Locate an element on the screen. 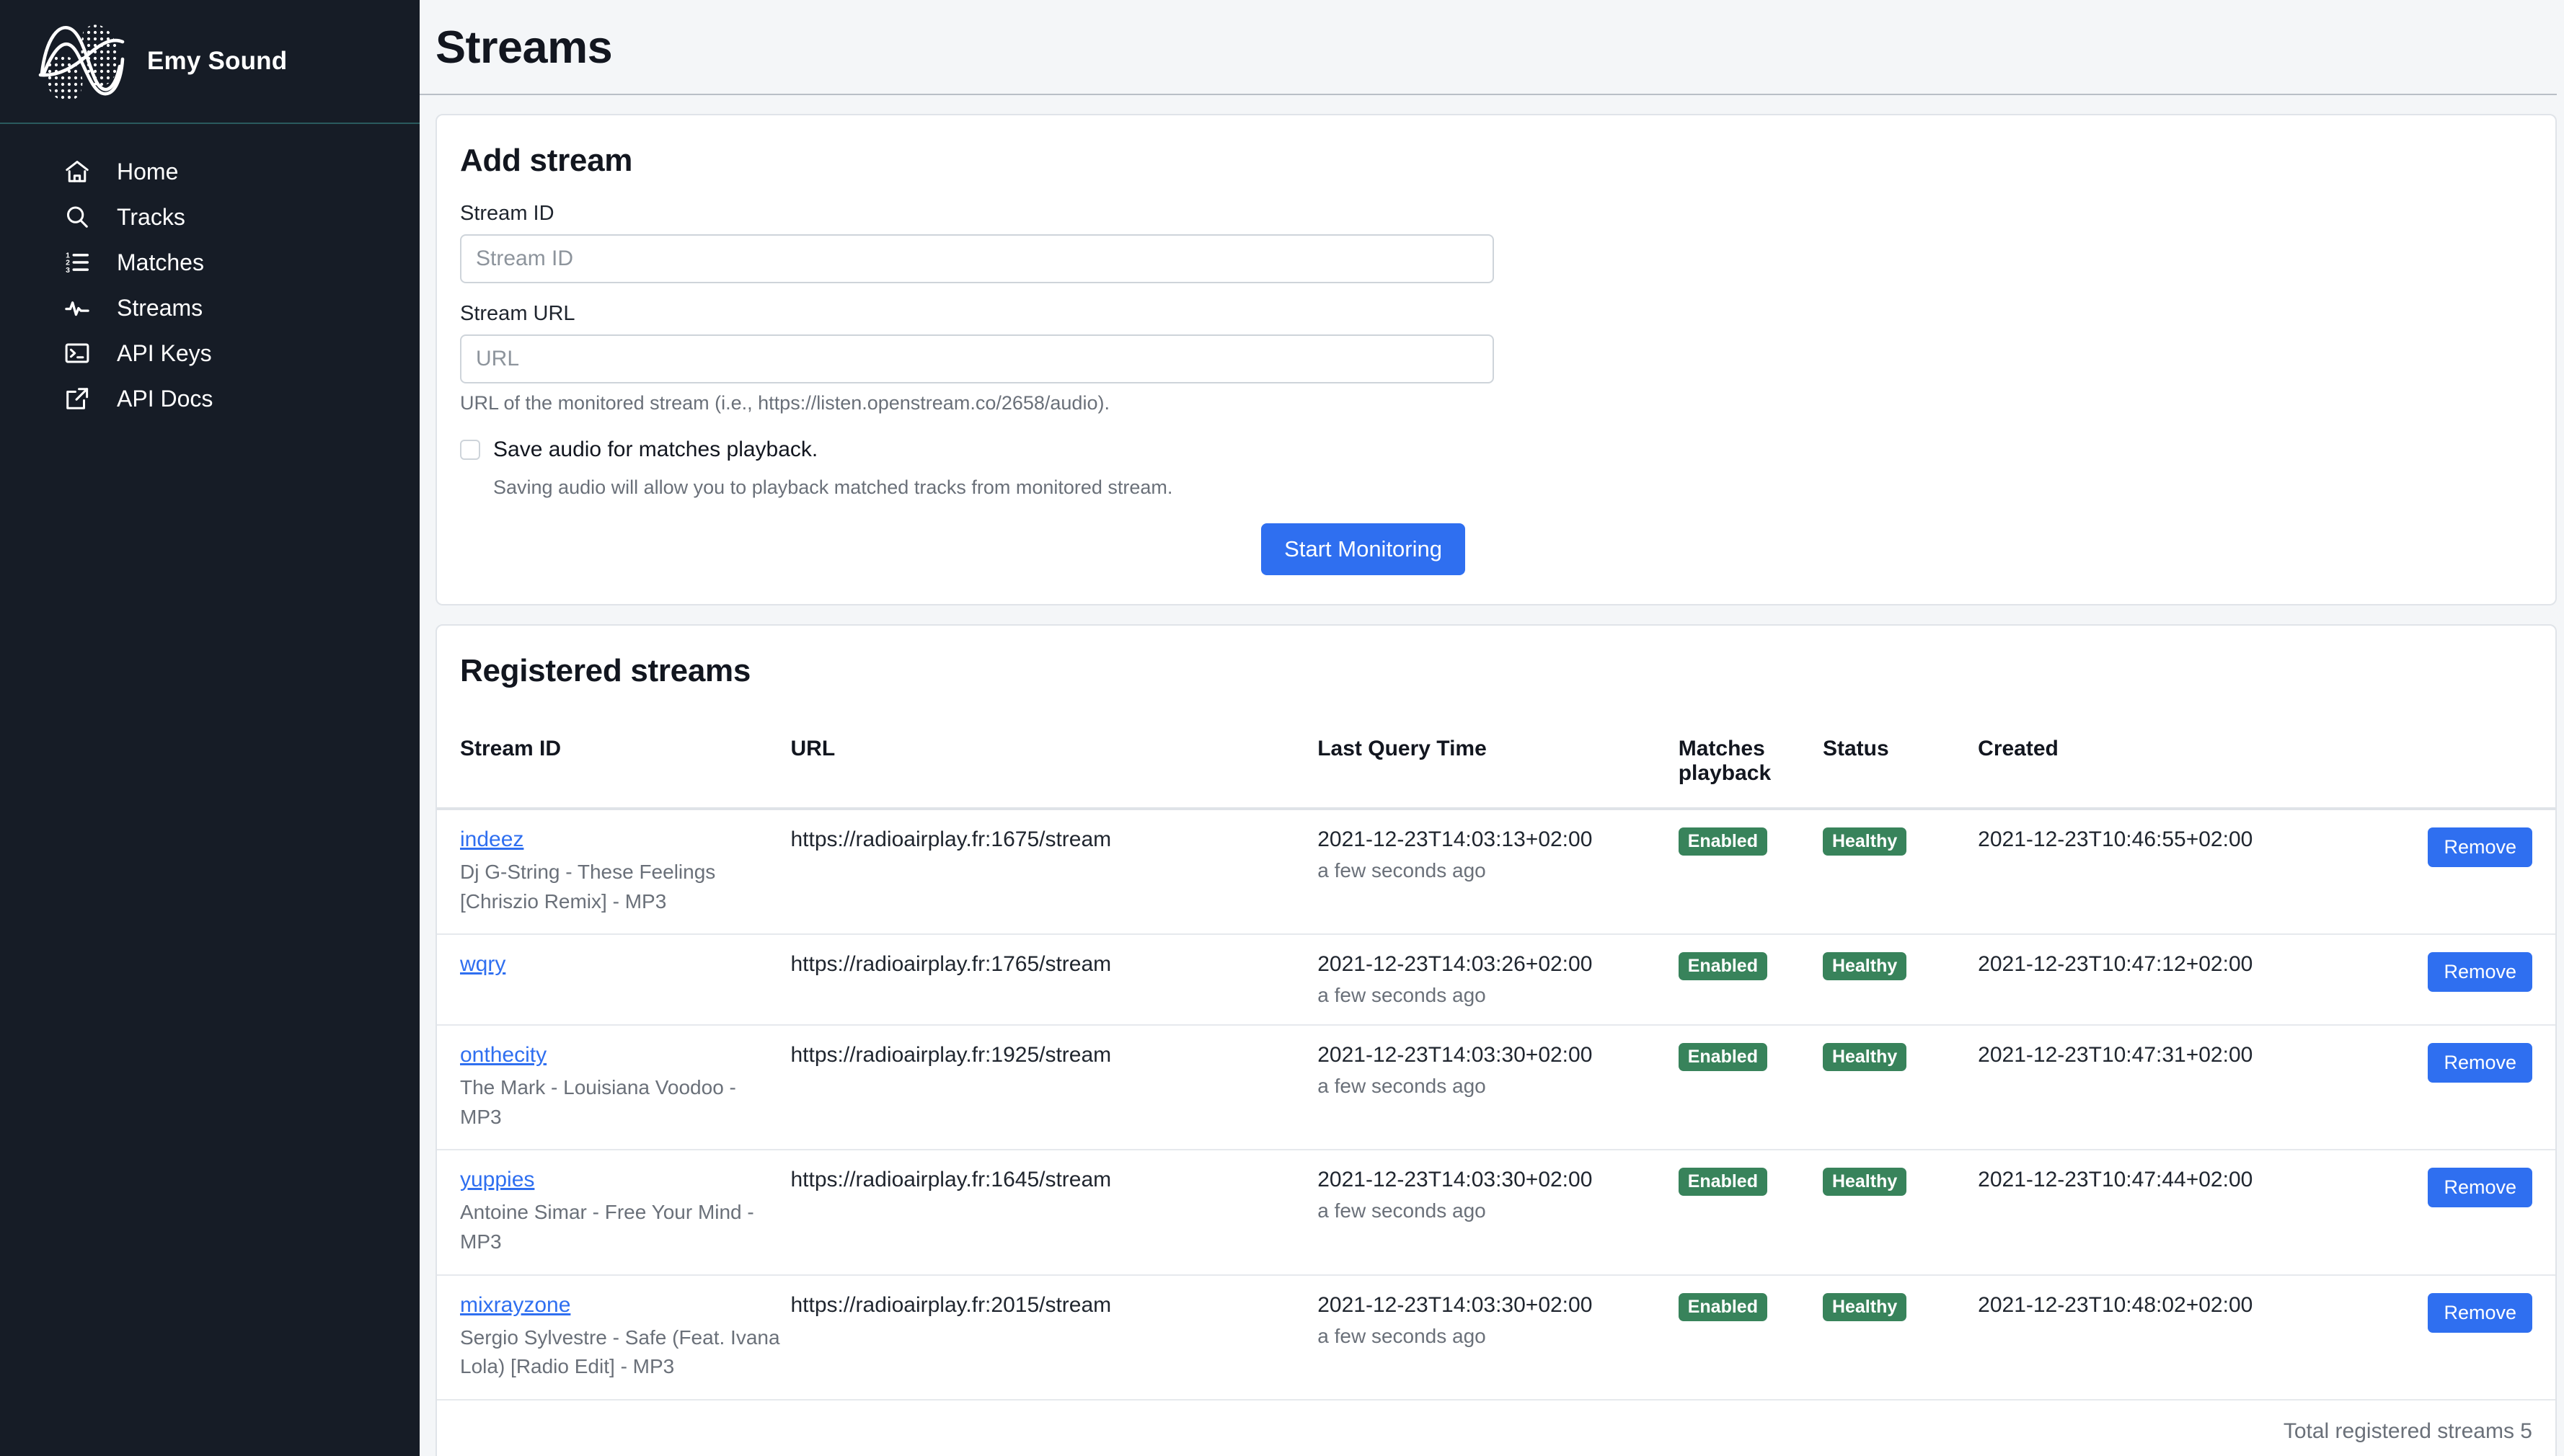  sidebar-item-streams: Streams is located at coordinates (210, 307).